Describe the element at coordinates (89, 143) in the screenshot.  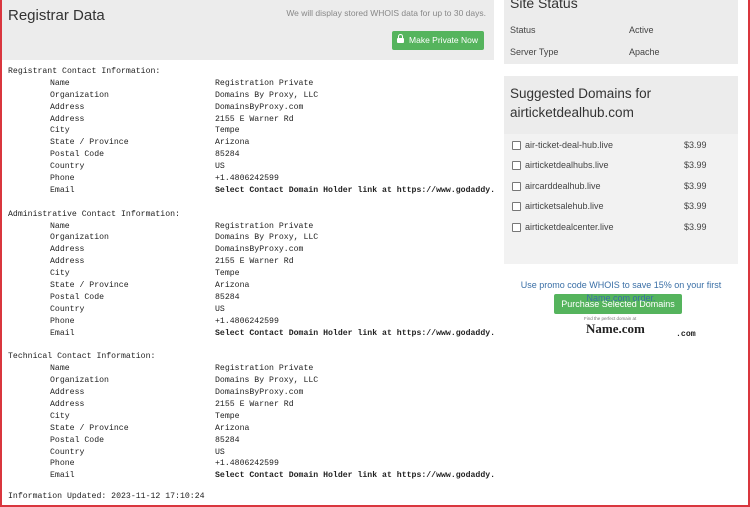
I see `whois-field-key: State / Province` at that location.